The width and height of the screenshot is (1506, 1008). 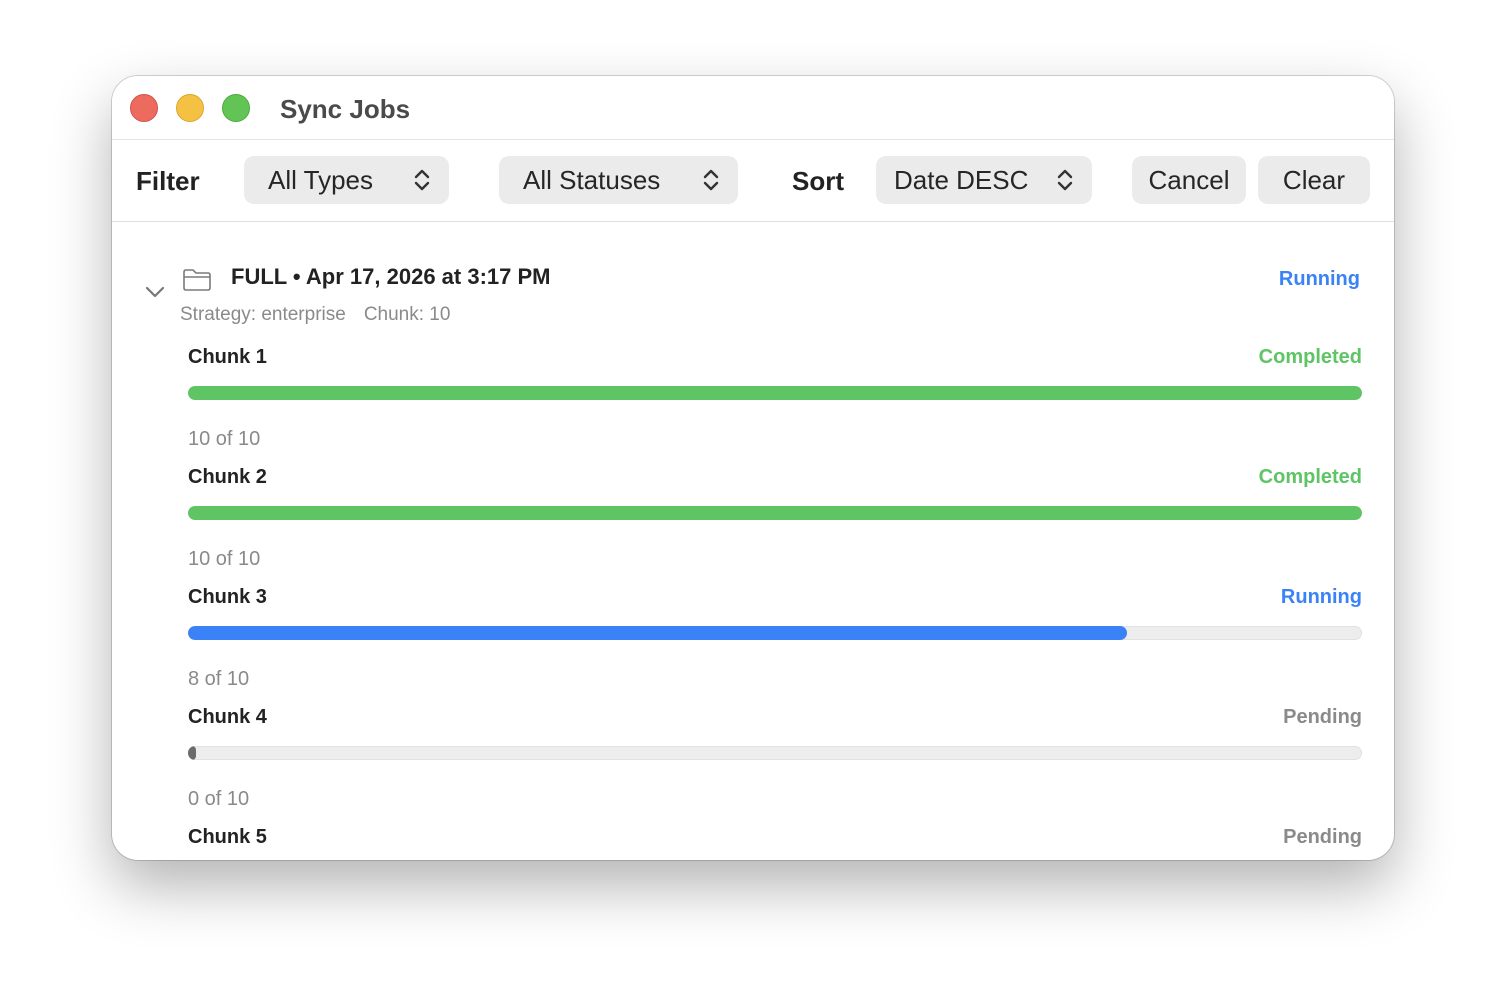 What do you see at coordinates (227, 597) in the screenshot?
I see `chunk-name: Chunk 3` at bounding box center [227, 597].